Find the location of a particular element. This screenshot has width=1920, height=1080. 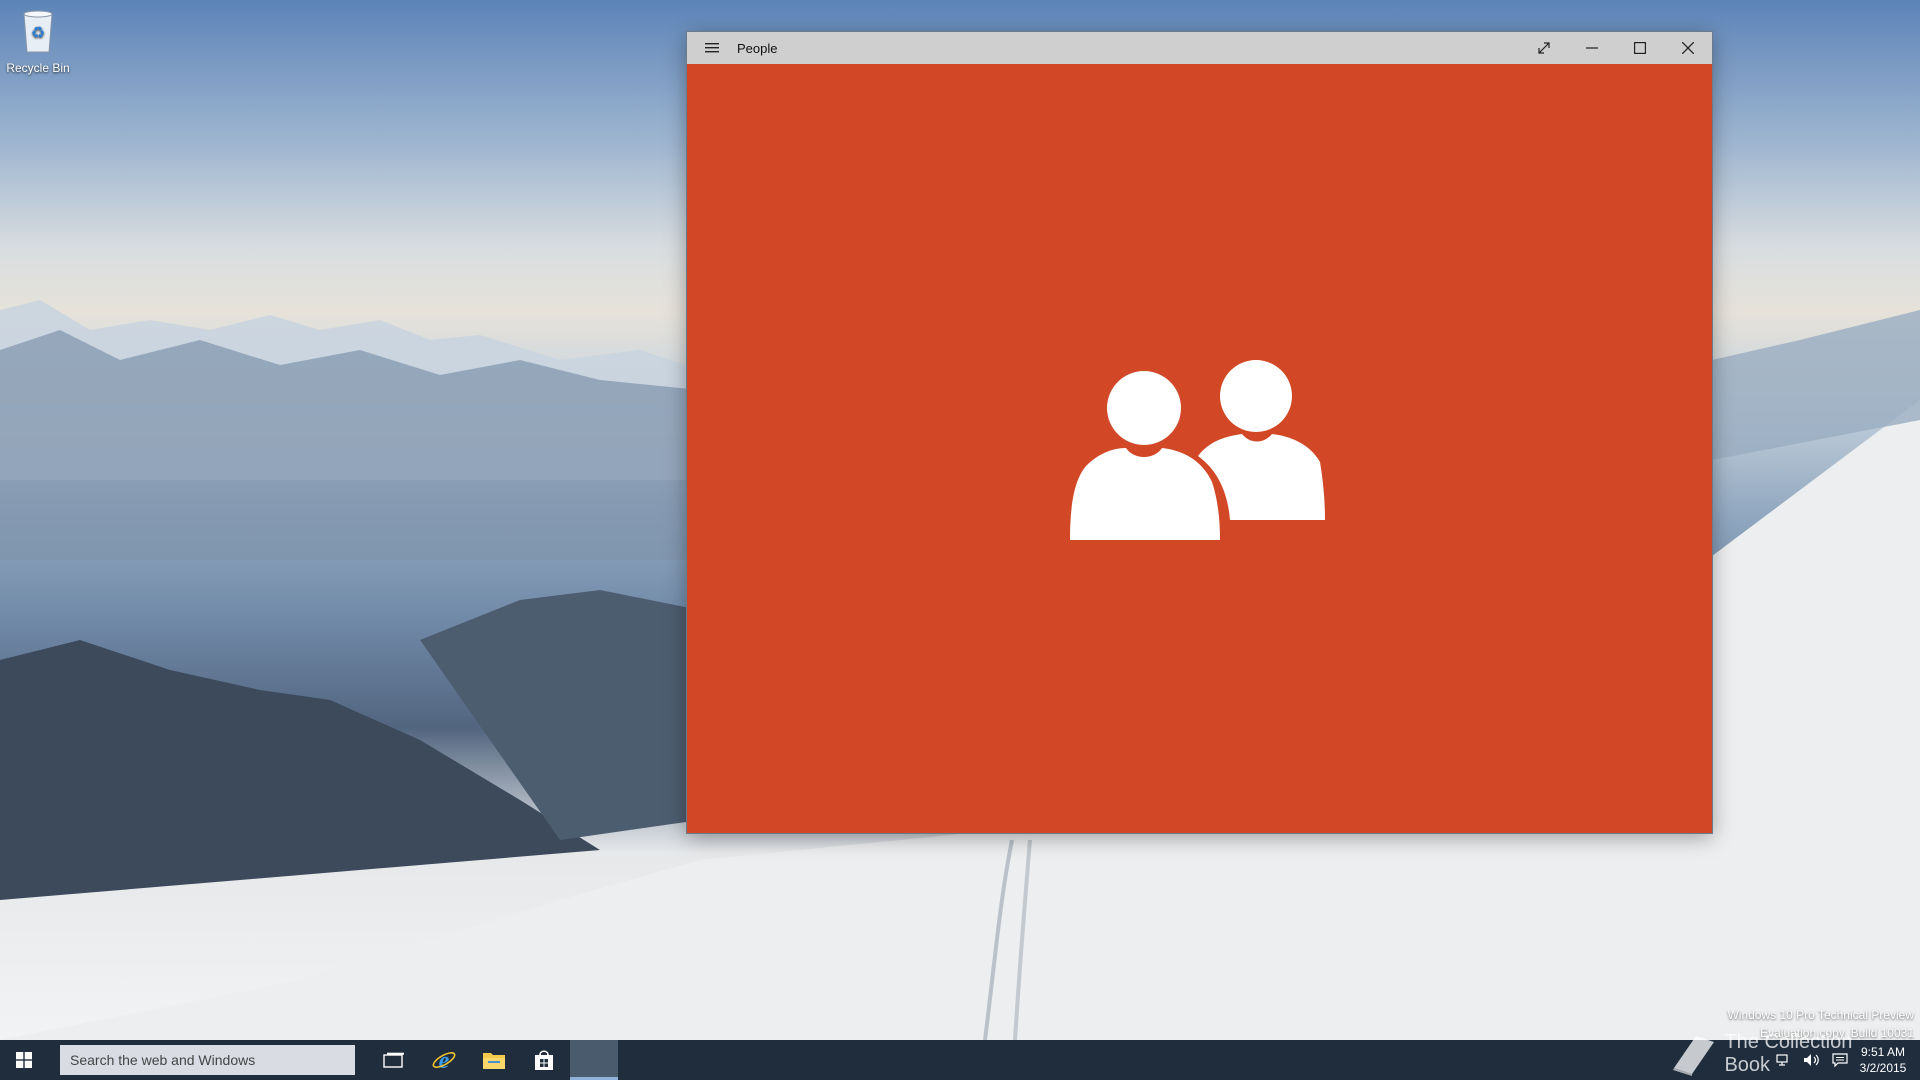

file-explorer-icon is located at coordinates (494, 1061).